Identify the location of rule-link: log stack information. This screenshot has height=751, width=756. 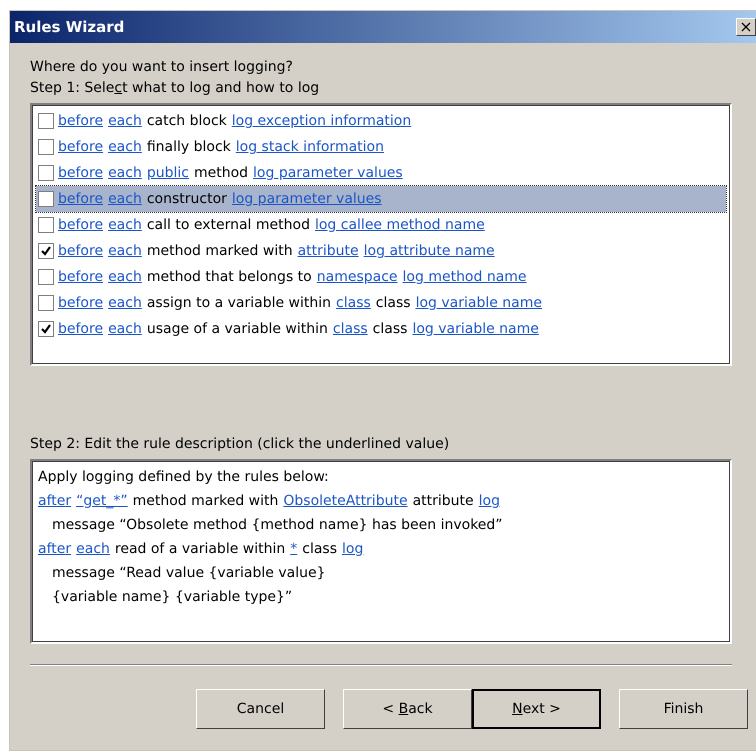
(310, 147).